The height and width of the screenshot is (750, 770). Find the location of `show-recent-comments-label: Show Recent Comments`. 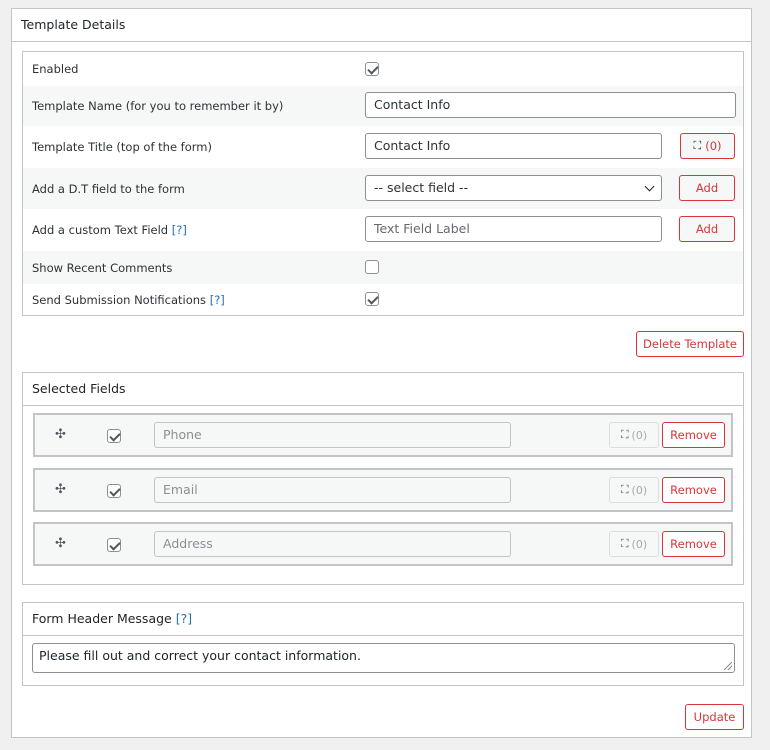

show-recent-comments-label: Show Recent Comments is located at coordinates (102, 267).